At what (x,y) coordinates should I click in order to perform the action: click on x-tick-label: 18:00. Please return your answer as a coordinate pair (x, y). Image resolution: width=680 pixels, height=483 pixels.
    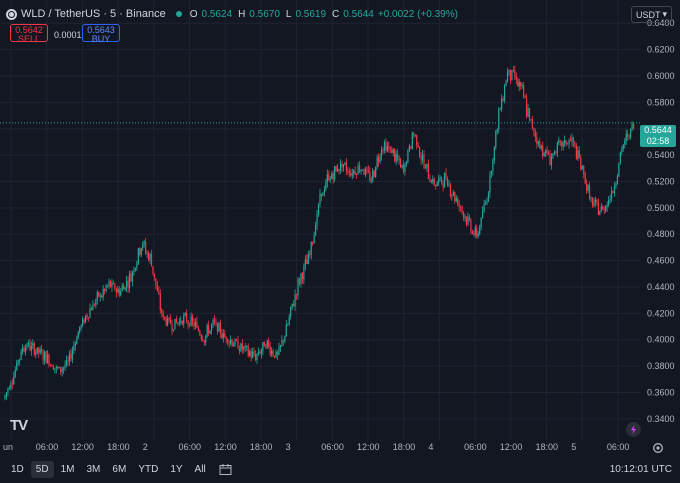
    Looking at the image, I should click on (404, 447).